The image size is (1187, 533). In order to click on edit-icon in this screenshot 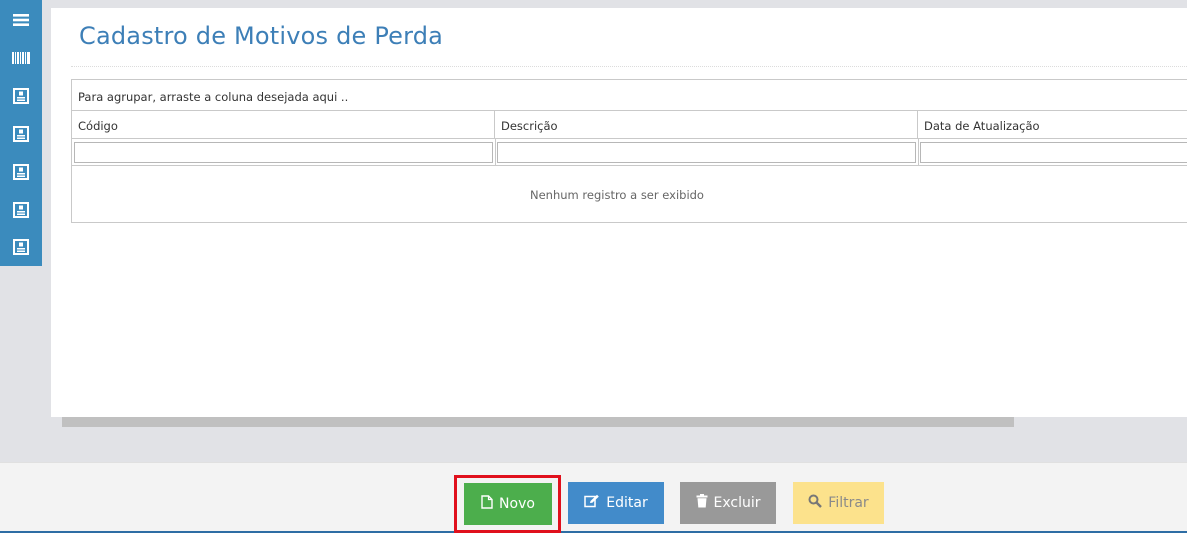, I will do `click(592, 503)`.